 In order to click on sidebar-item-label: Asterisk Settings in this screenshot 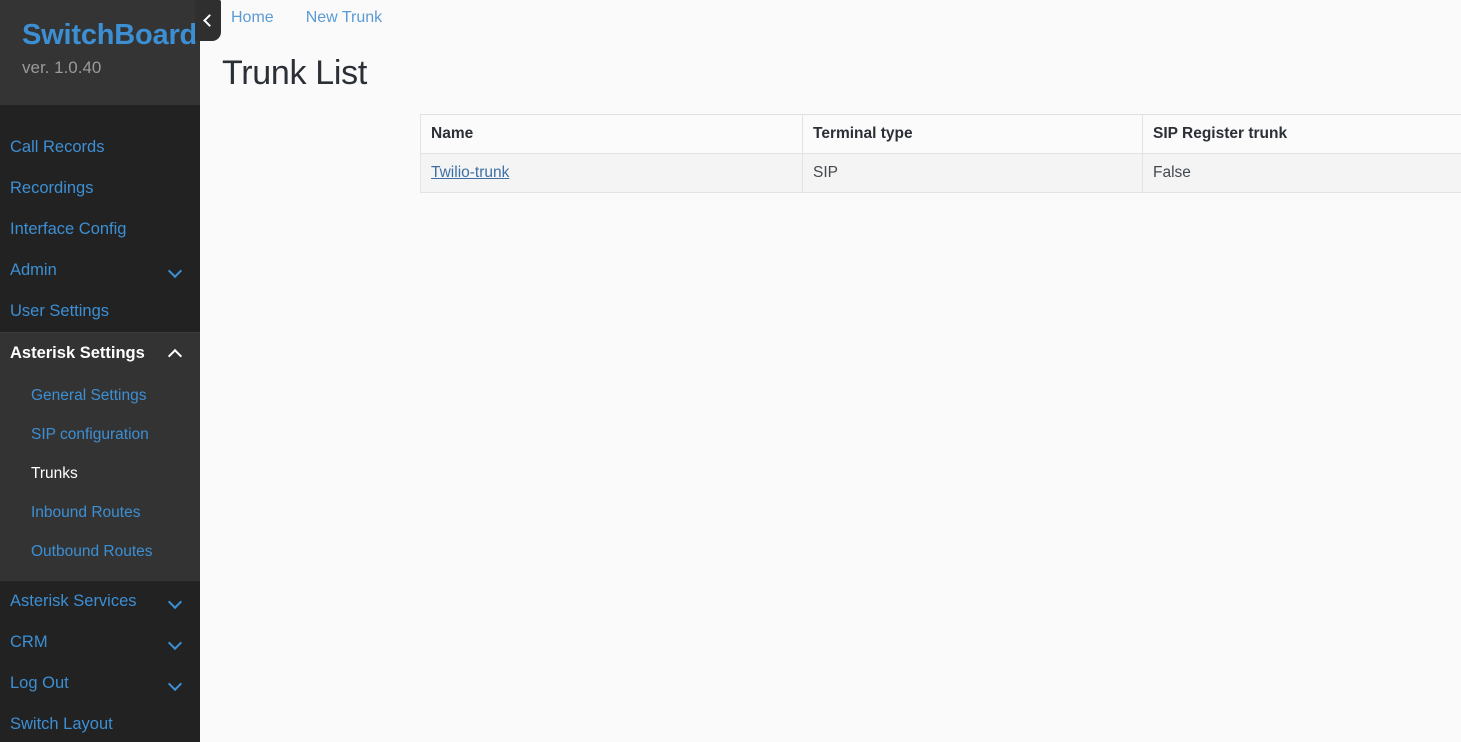, I will do `click(77, 352)`.